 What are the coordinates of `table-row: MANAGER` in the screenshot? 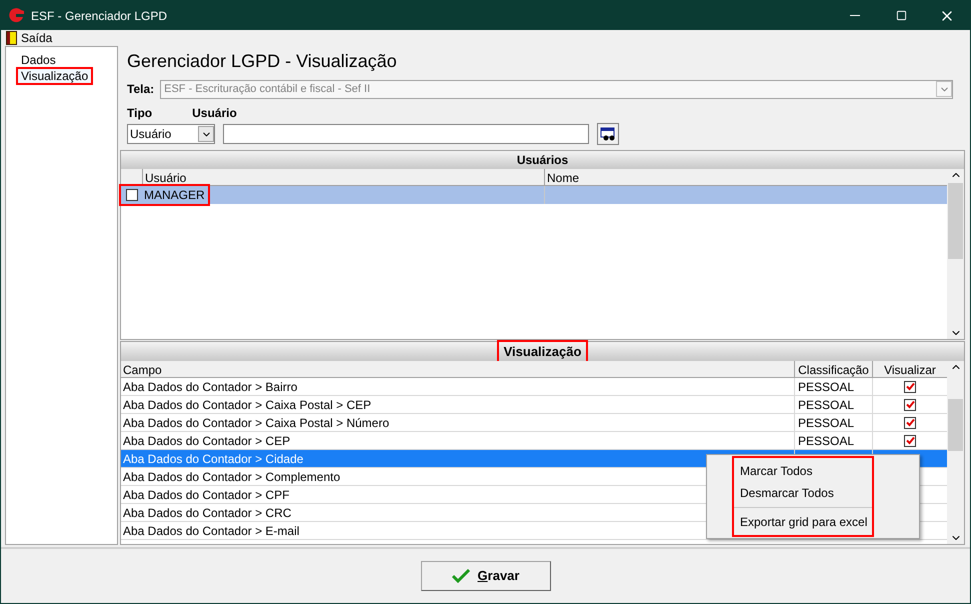 It's located at (534, 195).